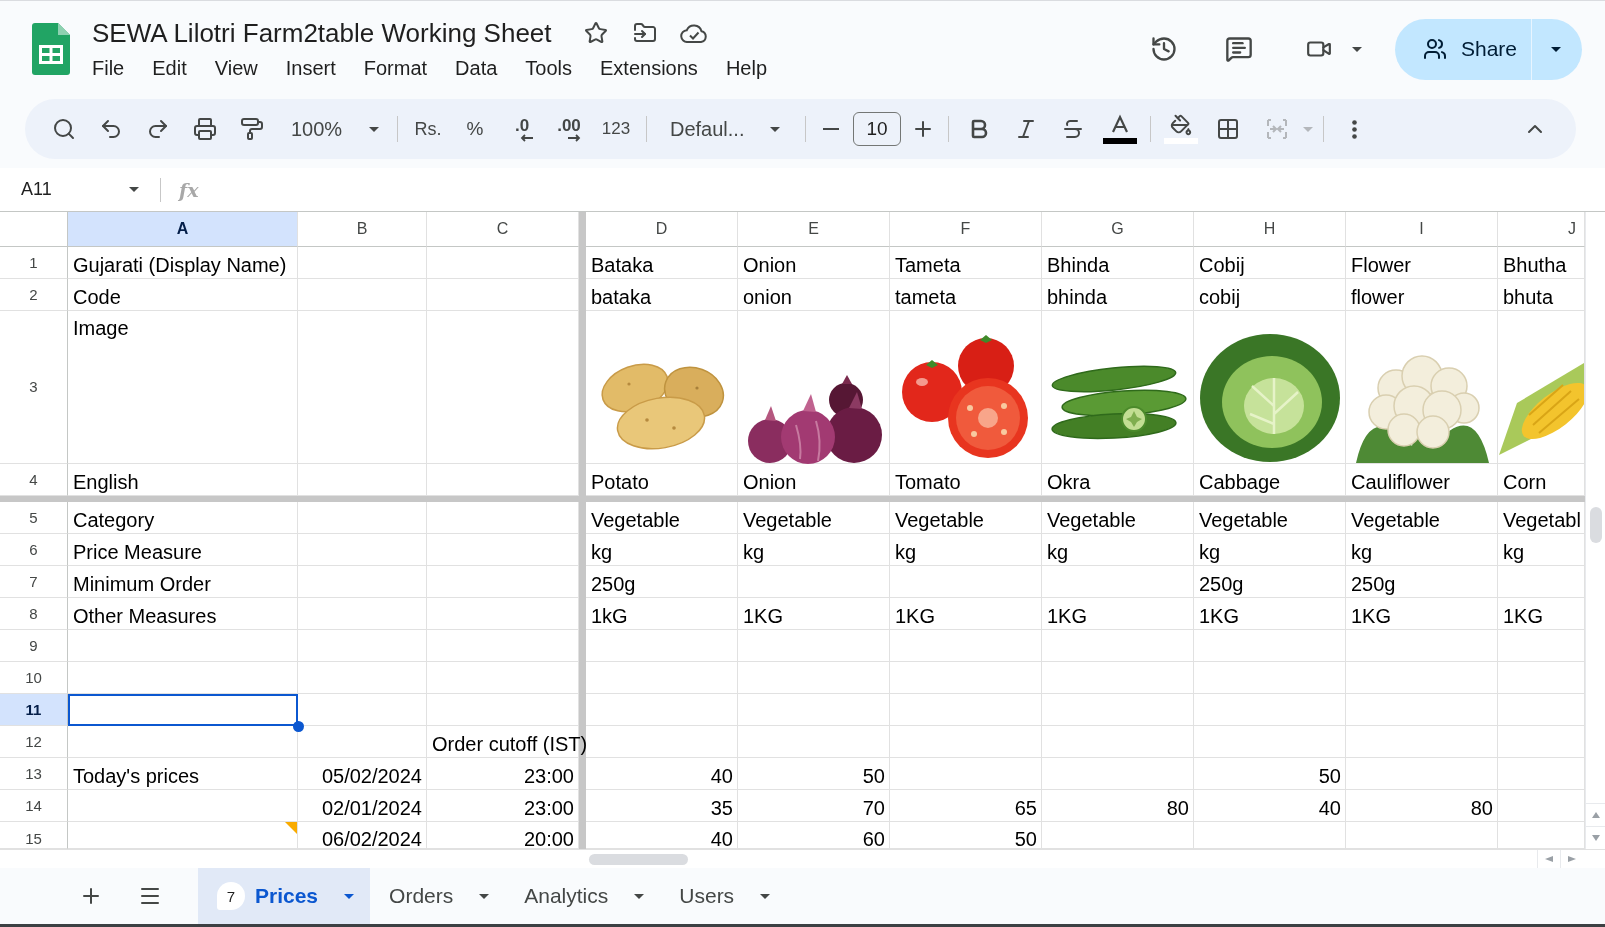  Describe the element at coordinates (145, 616) in the screenshot. I see `cell-text: Other Measures` at that location.